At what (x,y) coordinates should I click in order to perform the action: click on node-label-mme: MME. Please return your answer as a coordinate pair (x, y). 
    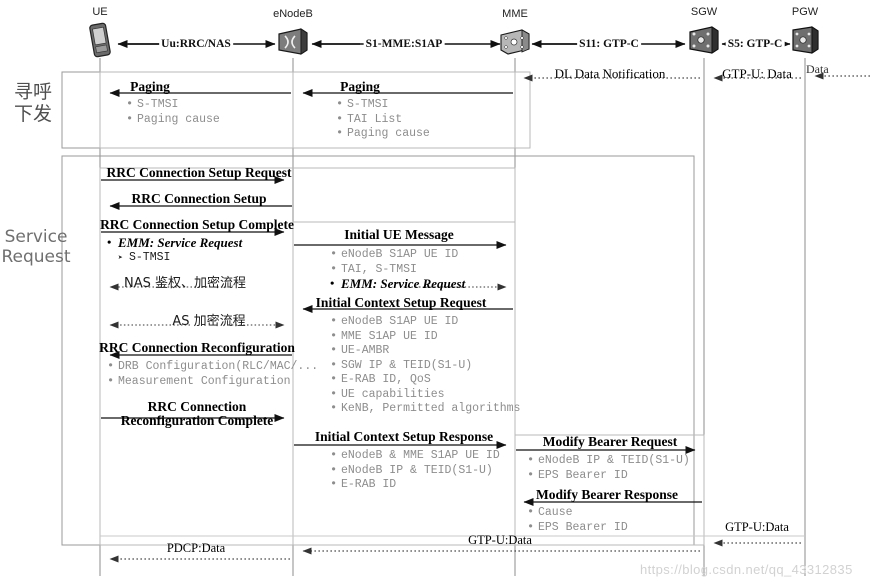
    Looking at the image, I should click on (515, 14).